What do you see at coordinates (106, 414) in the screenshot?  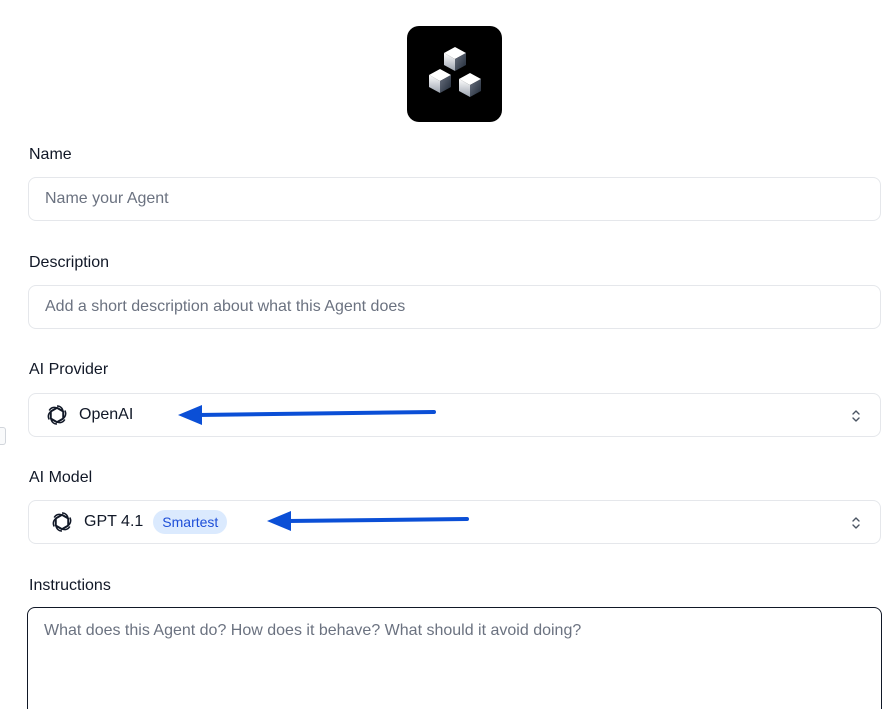 I see `ai-provider-value: OpenAI` at bounding box center [106, 414].